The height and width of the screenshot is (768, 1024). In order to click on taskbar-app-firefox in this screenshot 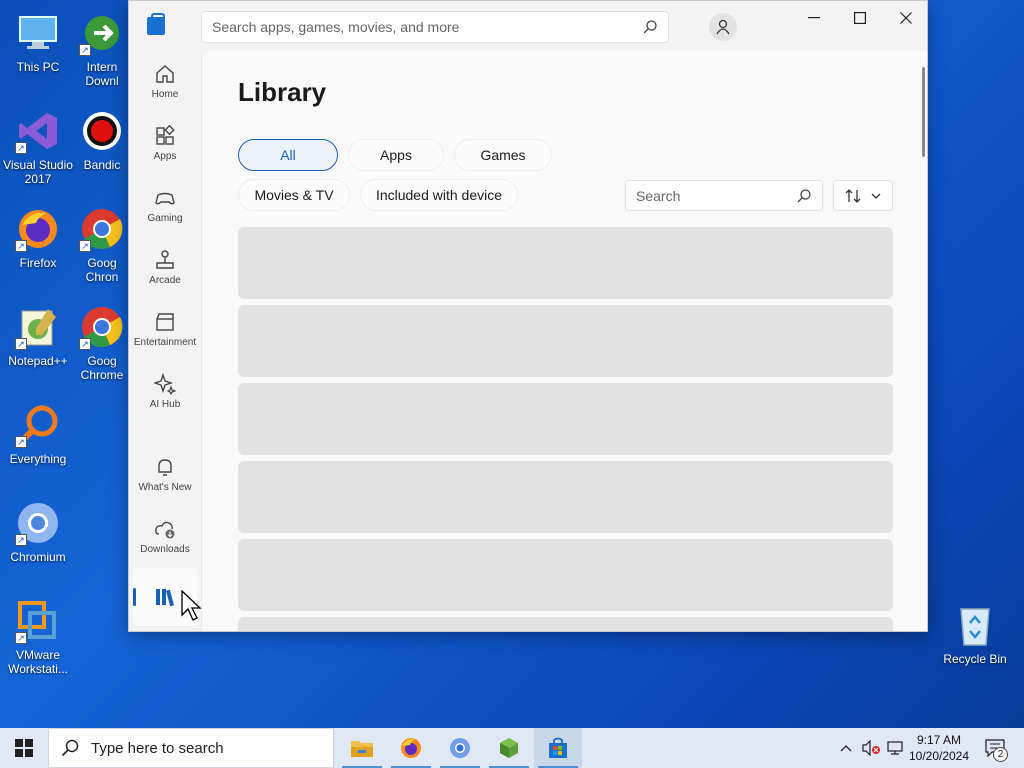, I will do `click(411, 748)`.